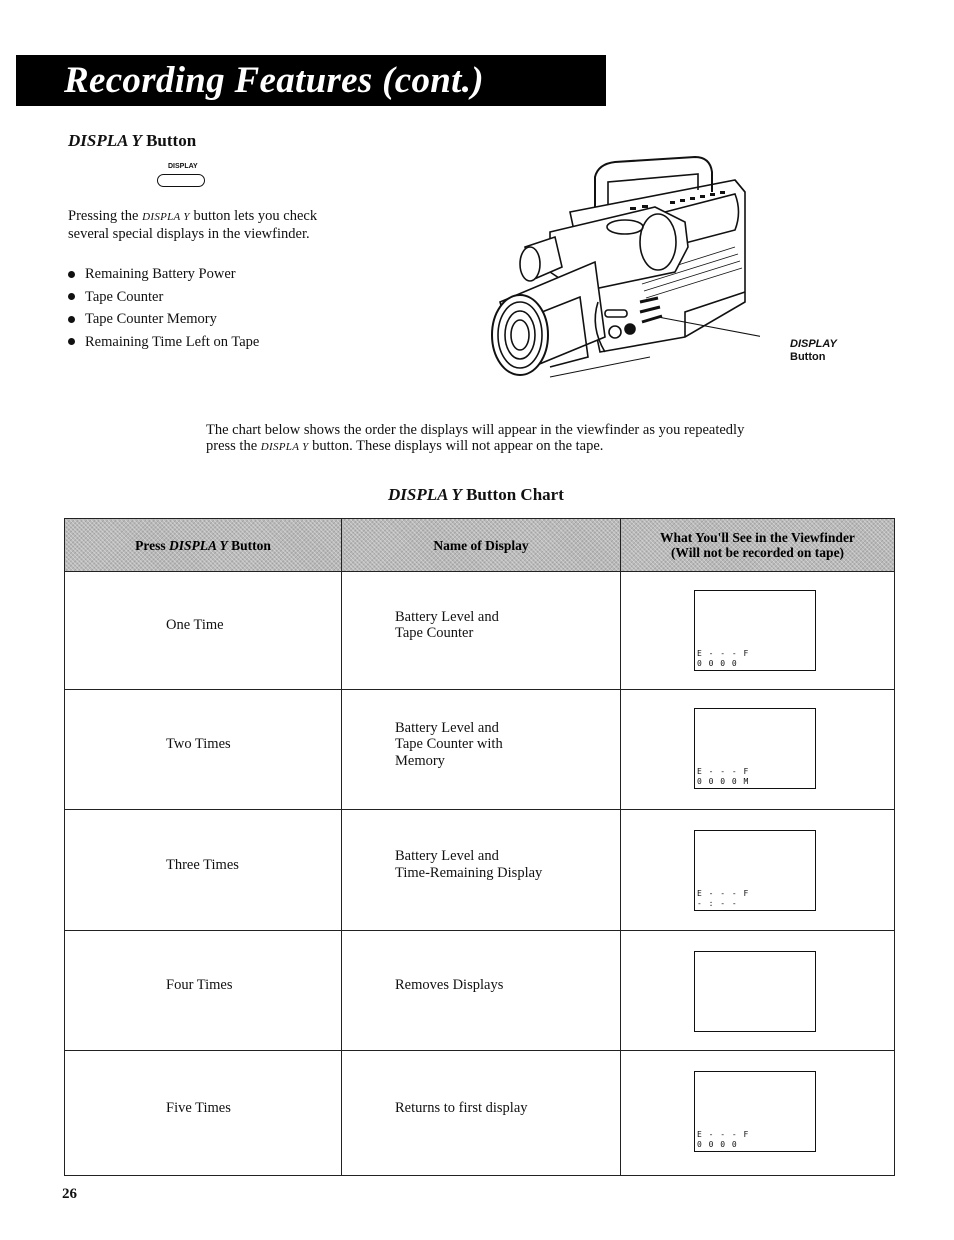  What do you see at coordinates (512, 494) in the screenshot?
I see `chart-title-rest: Button Chart` at bounding box center [512, 494].